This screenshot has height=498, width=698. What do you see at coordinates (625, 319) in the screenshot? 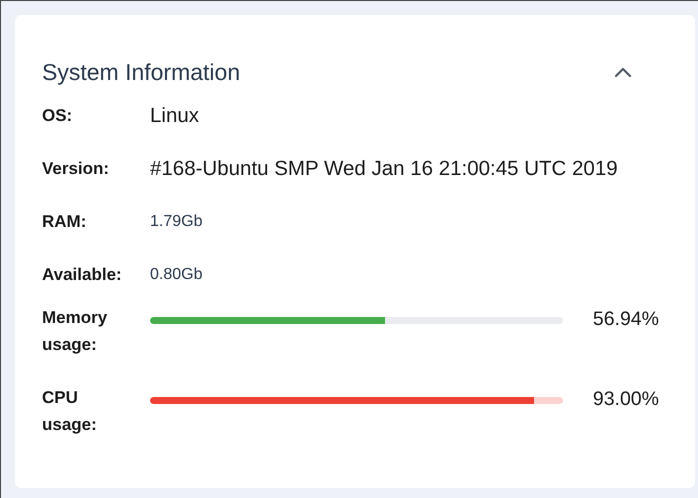
I see `usage-reading: 56.94%` at bounding box center [625, 319].